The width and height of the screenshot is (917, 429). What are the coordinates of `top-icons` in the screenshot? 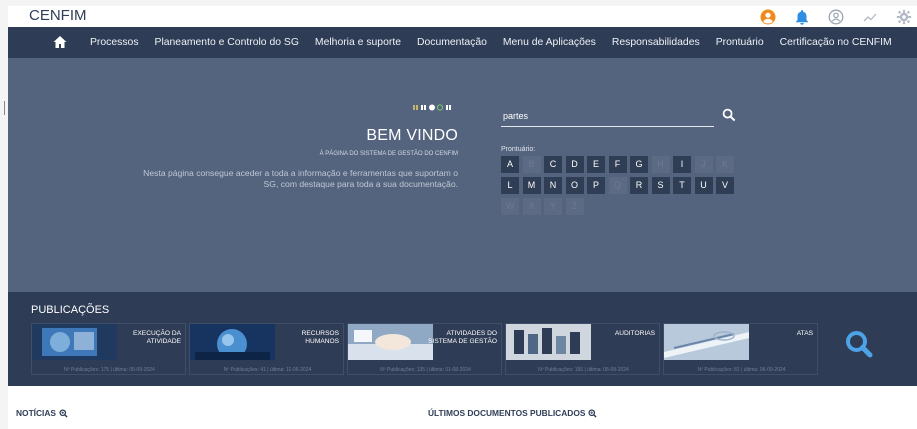 It's located at (836, 17).